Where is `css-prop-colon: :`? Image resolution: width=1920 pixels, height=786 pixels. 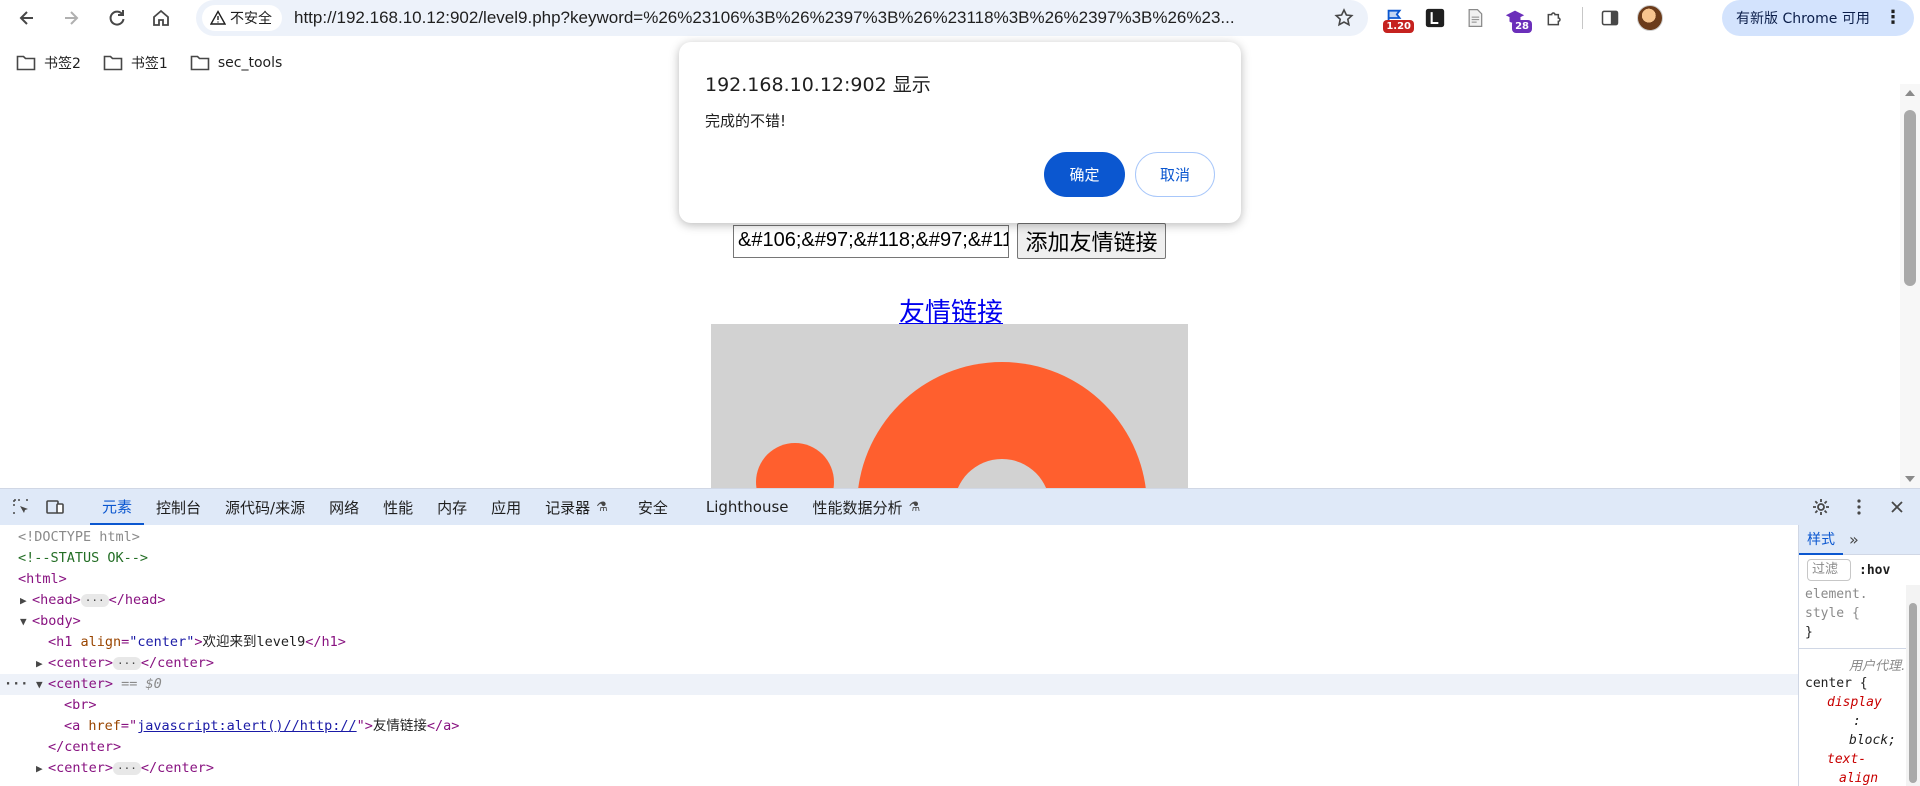 css-prop-colon: : is located at coordinates (1857, 721).